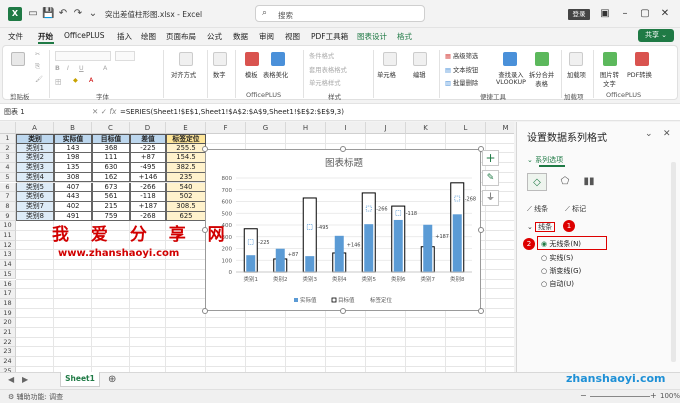 The height and width of the screenshot is (403, 680). I want to click on cancel-icon: ✕, so click(95, 111).